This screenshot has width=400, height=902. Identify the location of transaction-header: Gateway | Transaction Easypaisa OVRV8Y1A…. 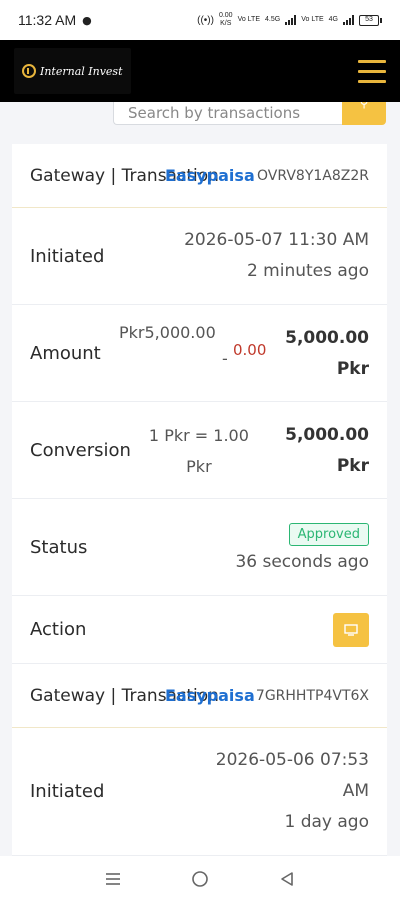
(199, 176).